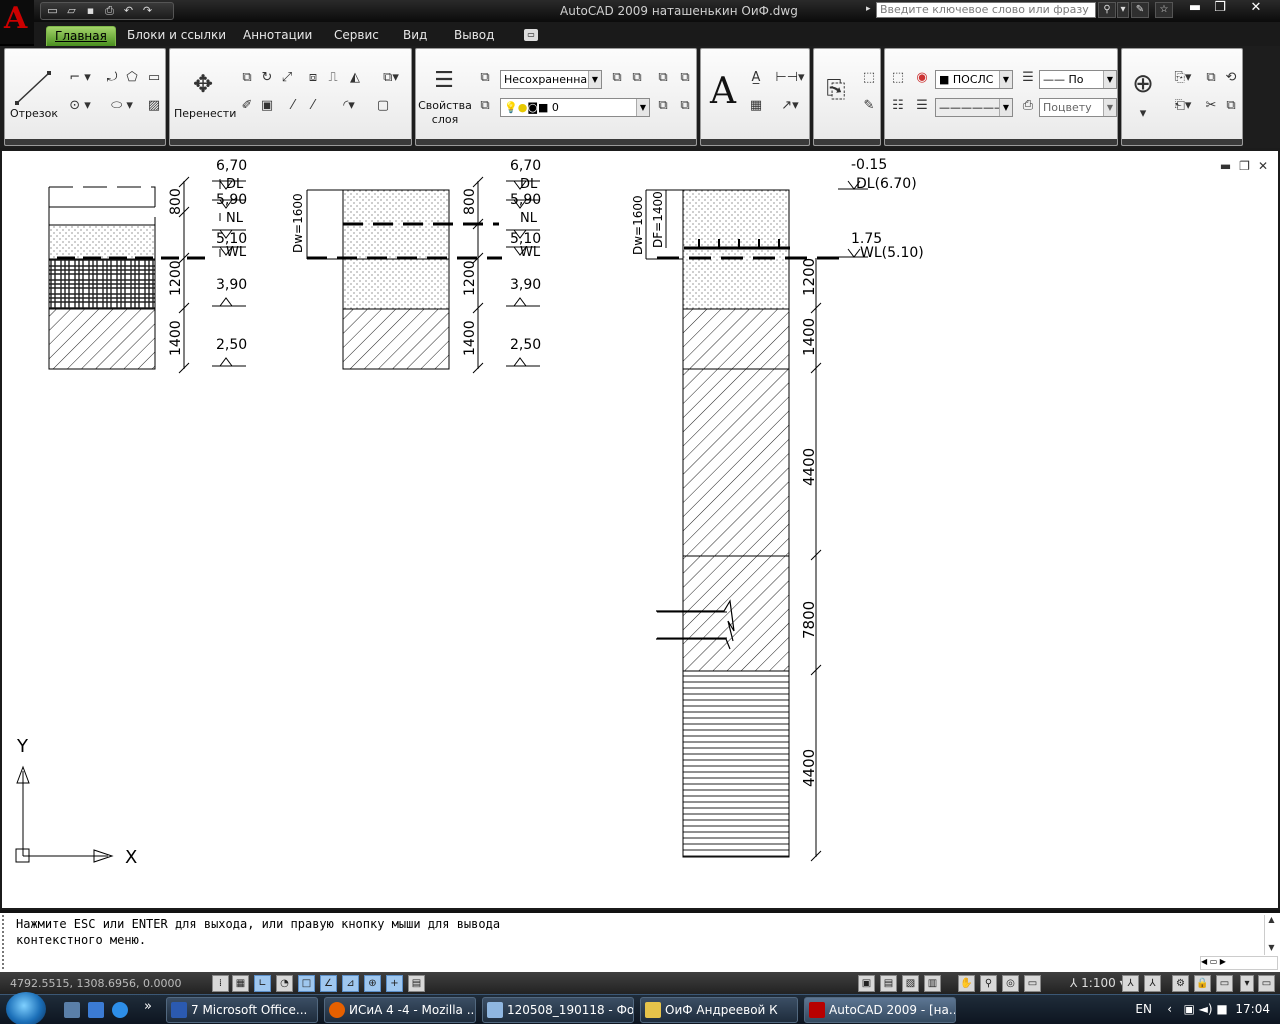 The width and height of the screenshot is (1280, 1024). I want to click on move-icon: ✥, so click(203, 84).